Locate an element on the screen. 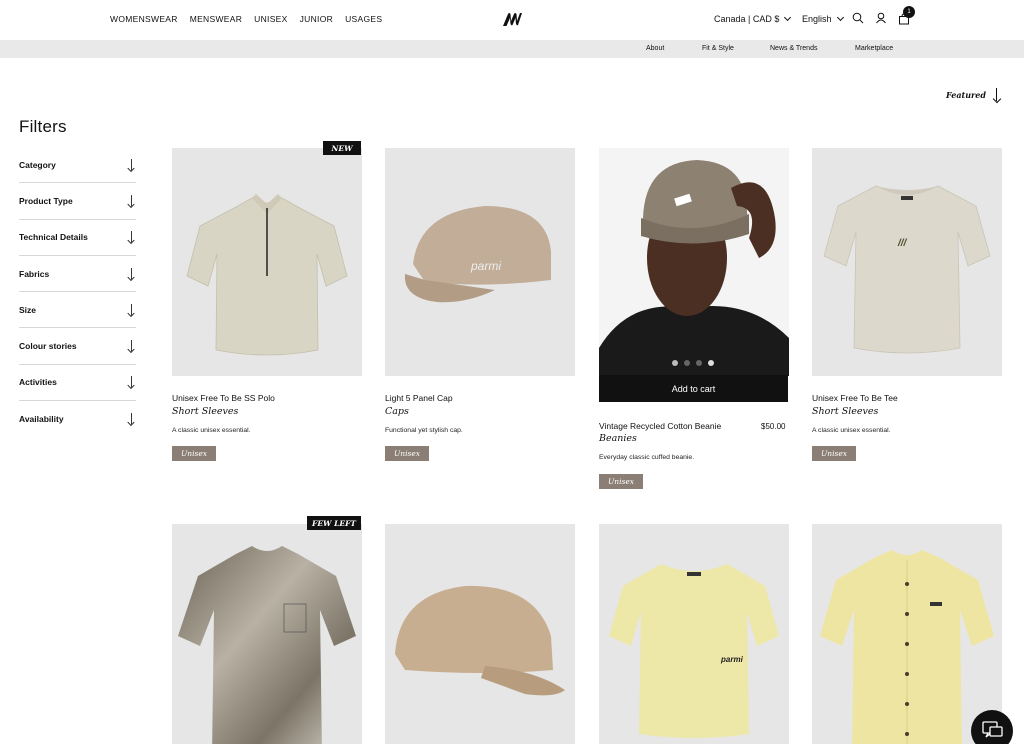 The width and height of the screenshot is (1024, 744). chat-icon is located at coordinates (992, 729).